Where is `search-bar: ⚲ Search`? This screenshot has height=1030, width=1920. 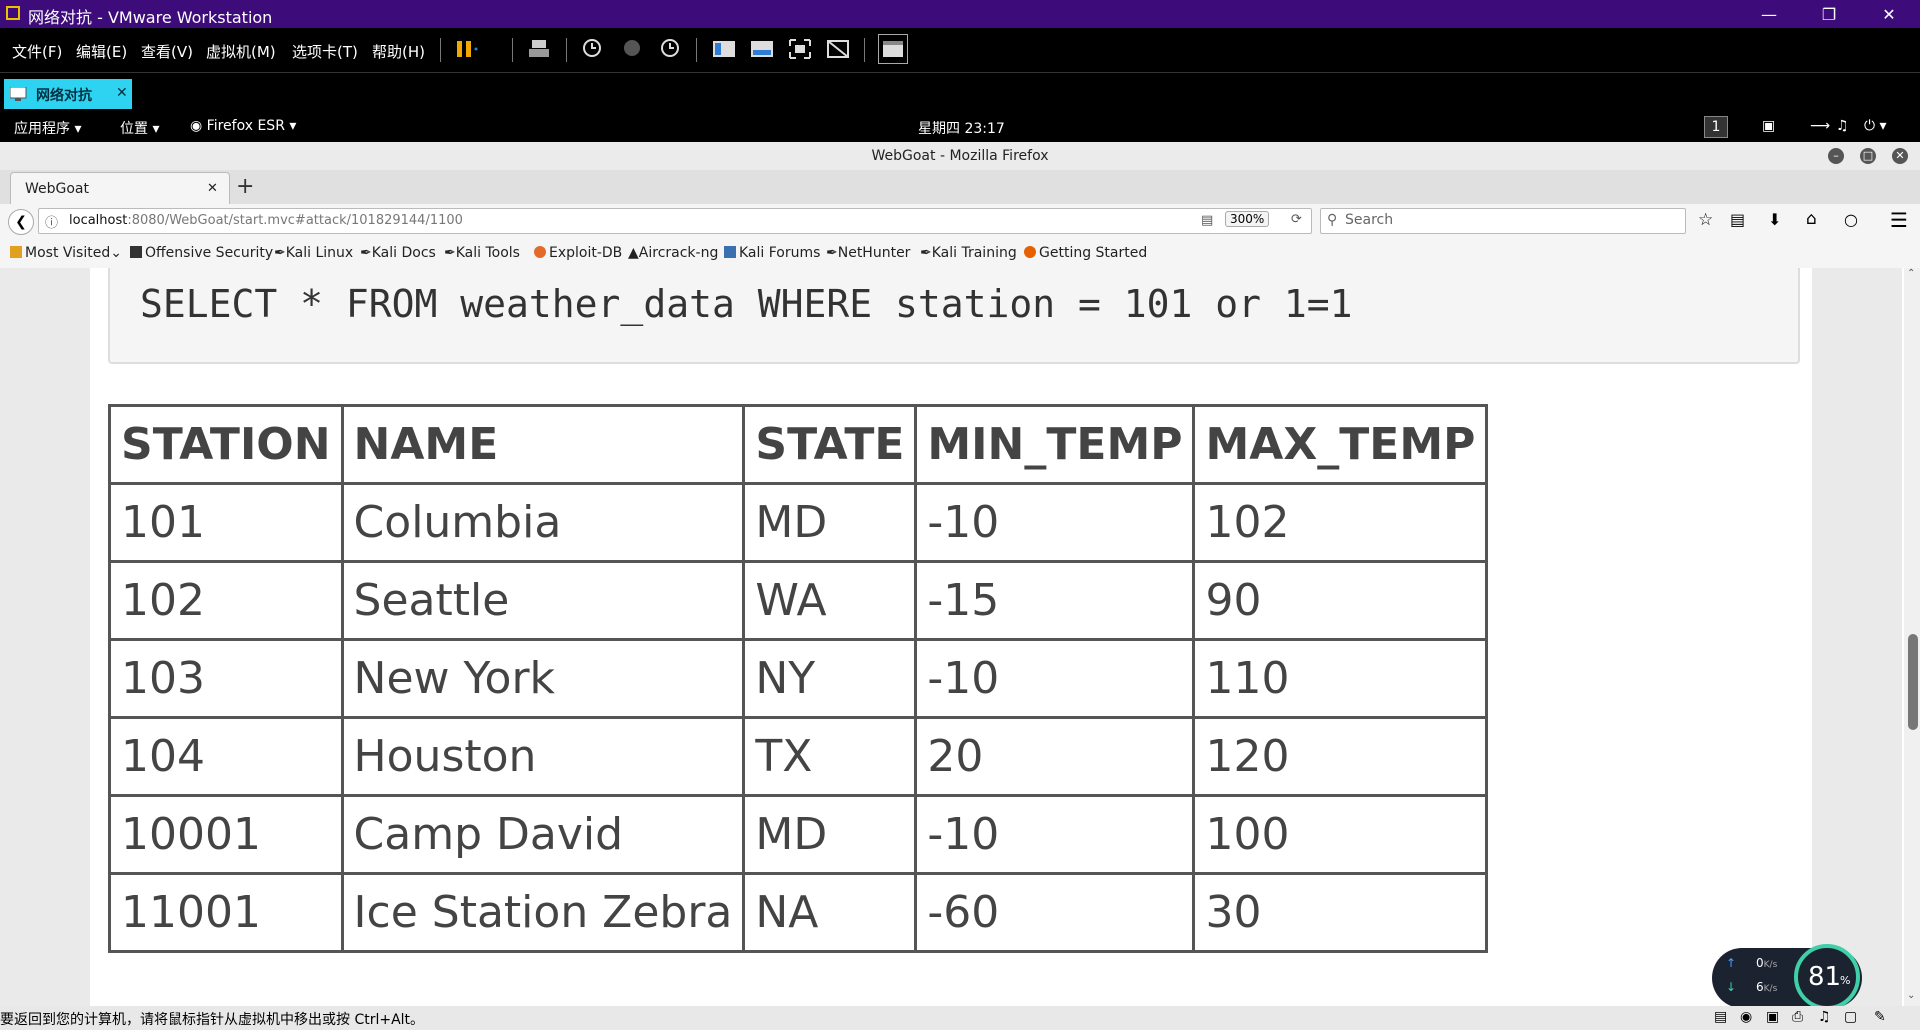 search-bar: ⚲ Search is located at coordinates (1503, 221).